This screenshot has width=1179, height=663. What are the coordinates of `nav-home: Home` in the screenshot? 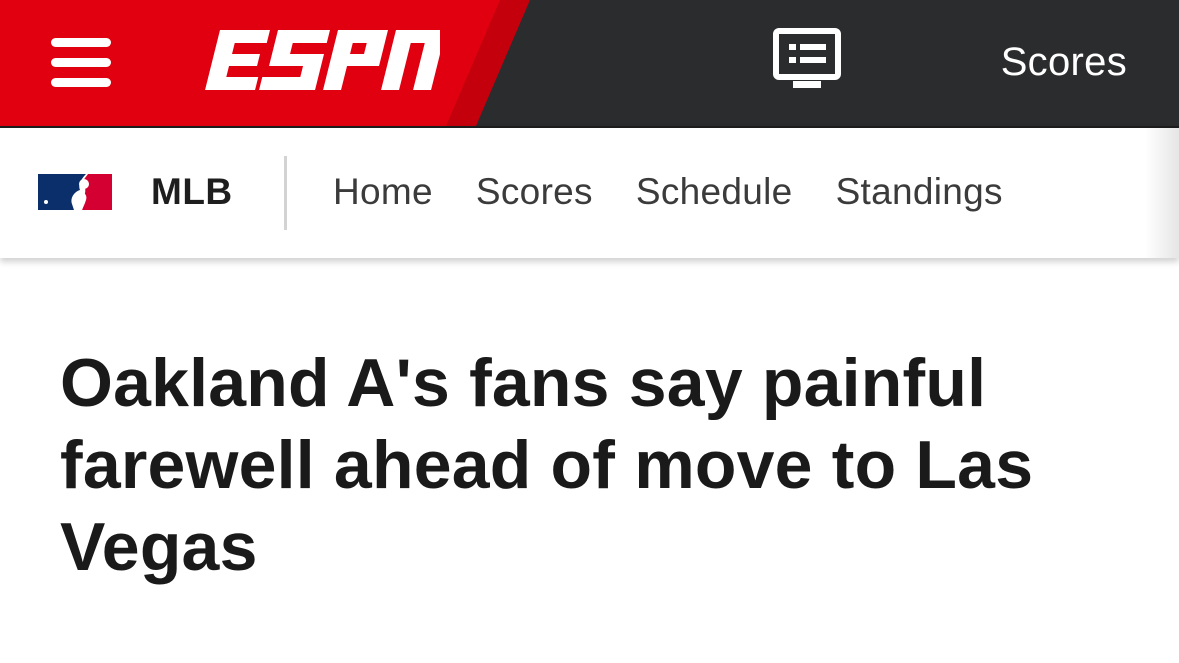 It's located at (383, 192).